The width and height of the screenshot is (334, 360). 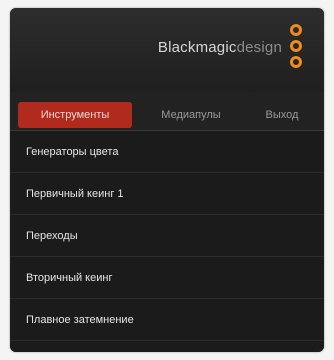 I want to click on brand-name-dim: design, so click(x=259, y=47).